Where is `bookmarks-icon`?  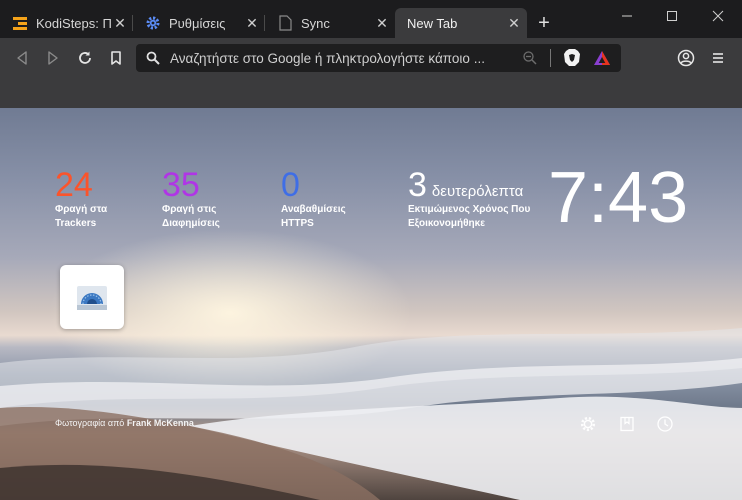
bookmarks-icon is located at coordinates (627, 424).